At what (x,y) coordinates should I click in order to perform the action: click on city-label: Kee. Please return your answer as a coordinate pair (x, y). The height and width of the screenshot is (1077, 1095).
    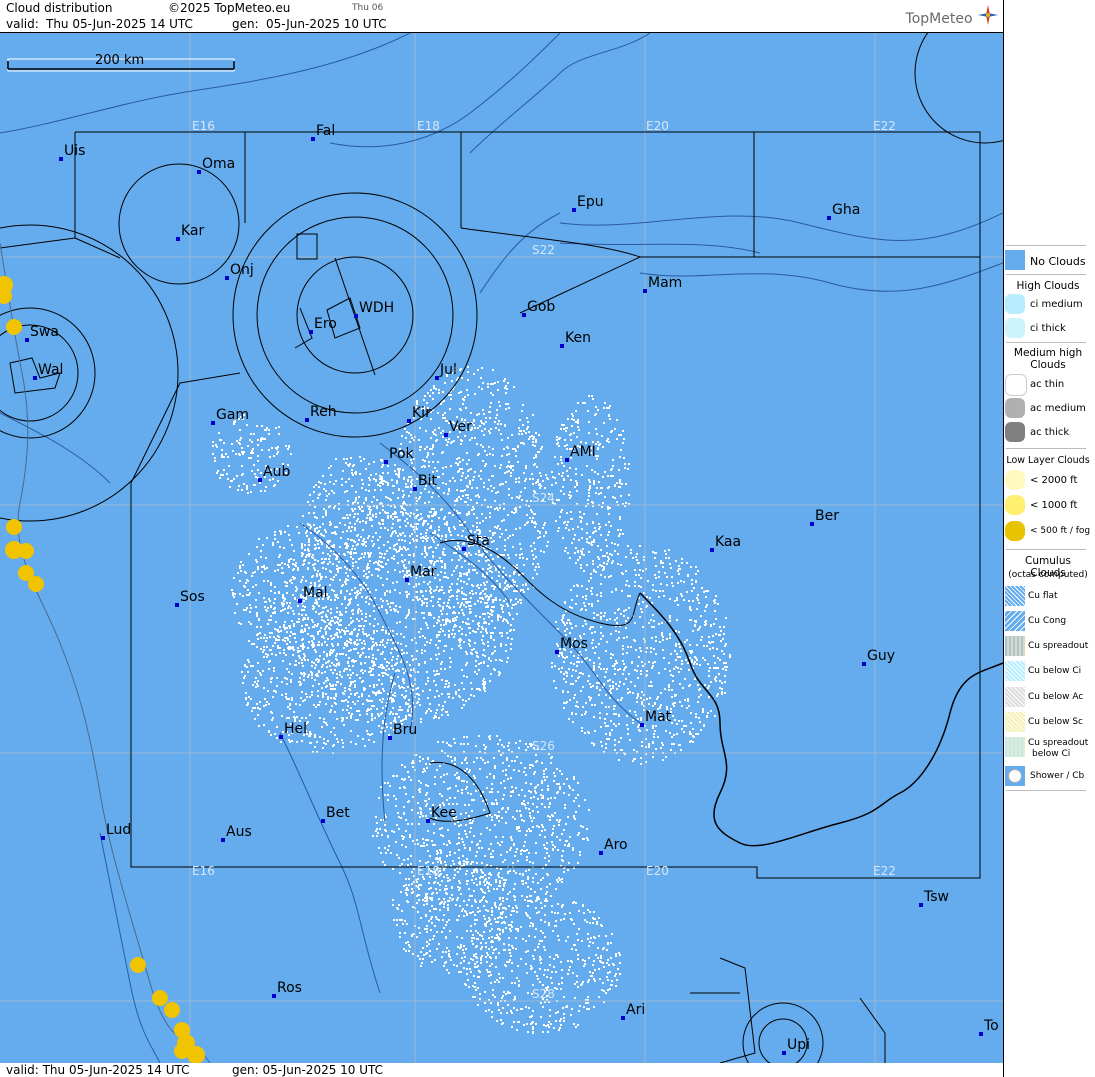
    Looking at the image, I should click on (444, 813).